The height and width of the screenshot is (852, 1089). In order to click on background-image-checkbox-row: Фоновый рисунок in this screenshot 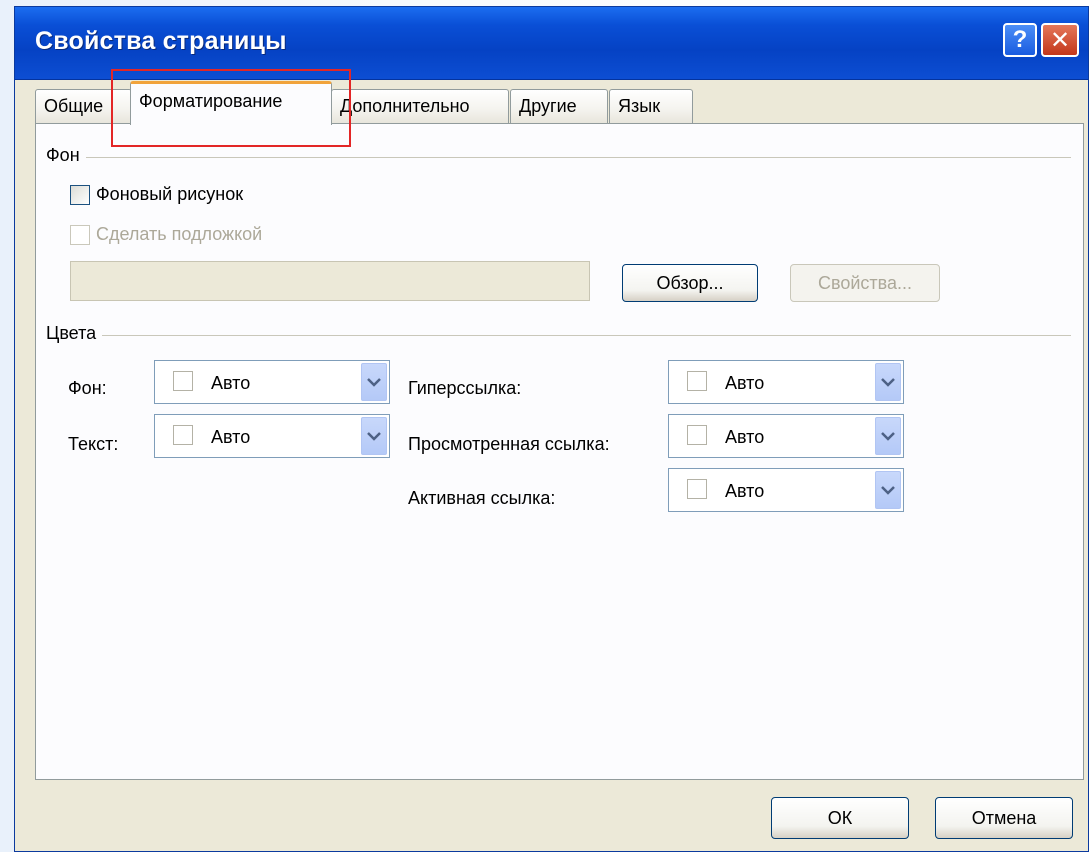, I will do `click(156, 194)`.